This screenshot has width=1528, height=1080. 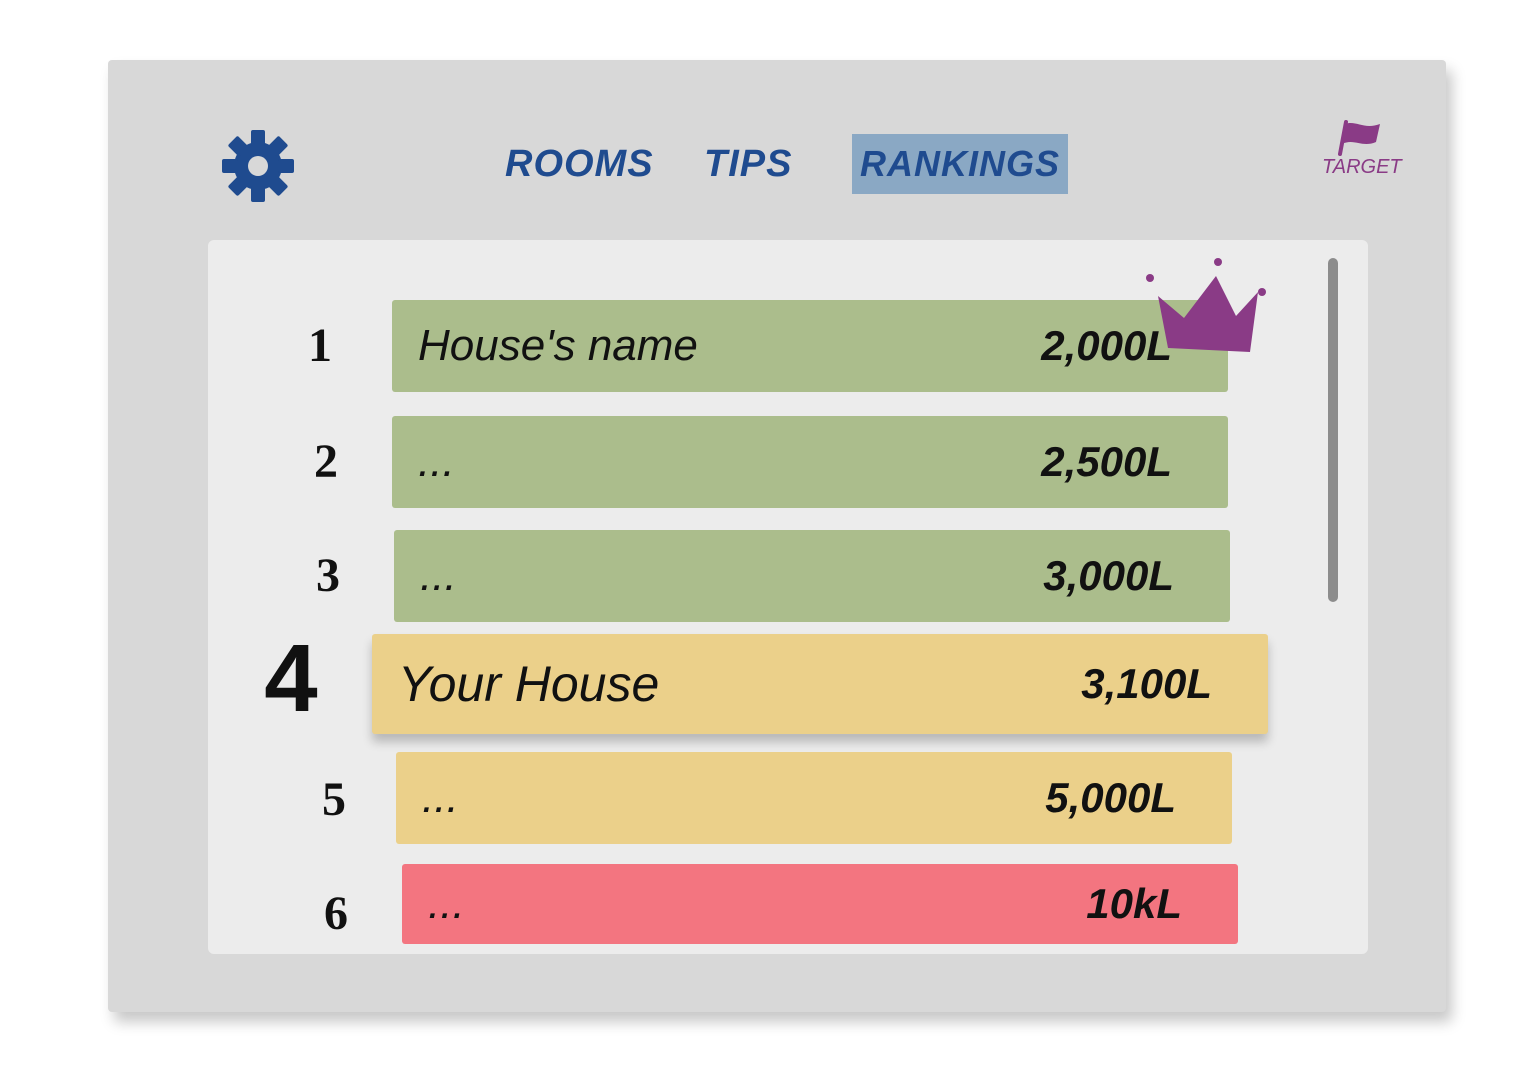 What do you see at coordinates (334, 799) in the screenshot?
I see `rank-number: 5` at bounding box center [334, 799].